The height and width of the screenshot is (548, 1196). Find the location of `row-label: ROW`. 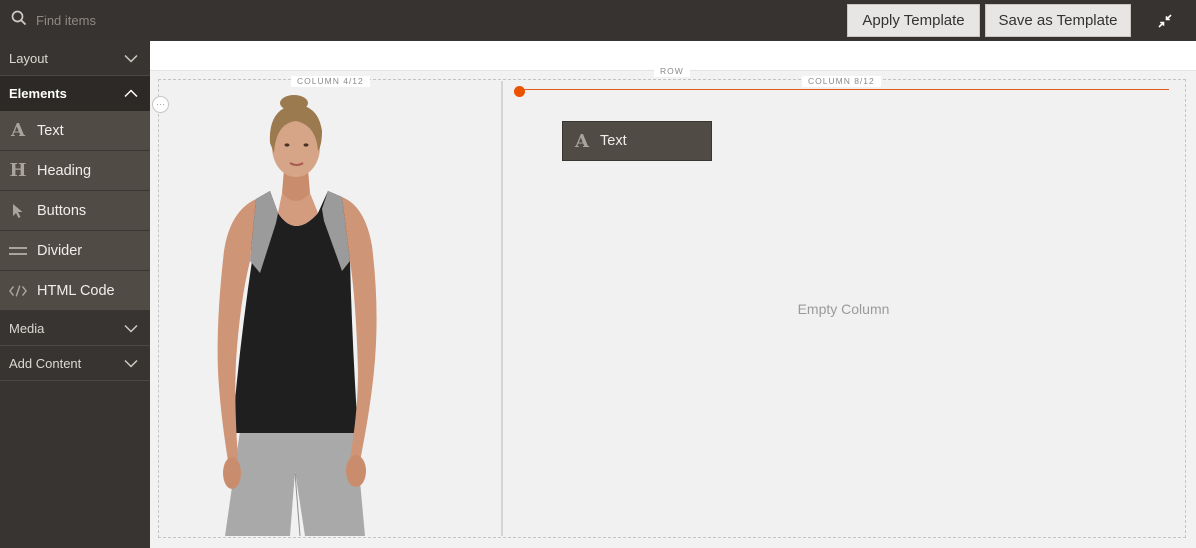

row-label: ROW is located at coordinates (672, 71).